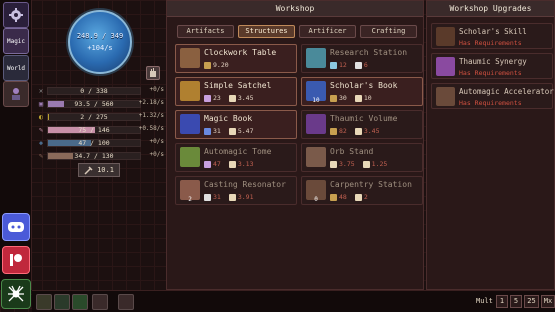 Image resolution: width=555 pixels, height=312 pixels. What do you see at coordinates (151, 102) in the screenshot?
I see `research-rate: +2.18/s` at bounding box center [151, 102].